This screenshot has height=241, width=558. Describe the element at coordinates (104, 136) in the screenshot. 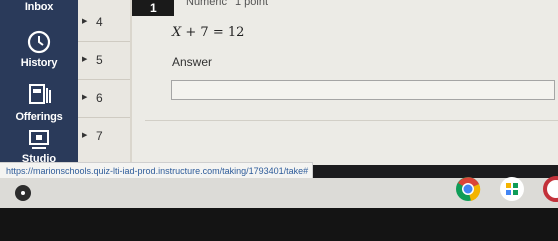

I see `question-list-item: ▶ 7` at that location.